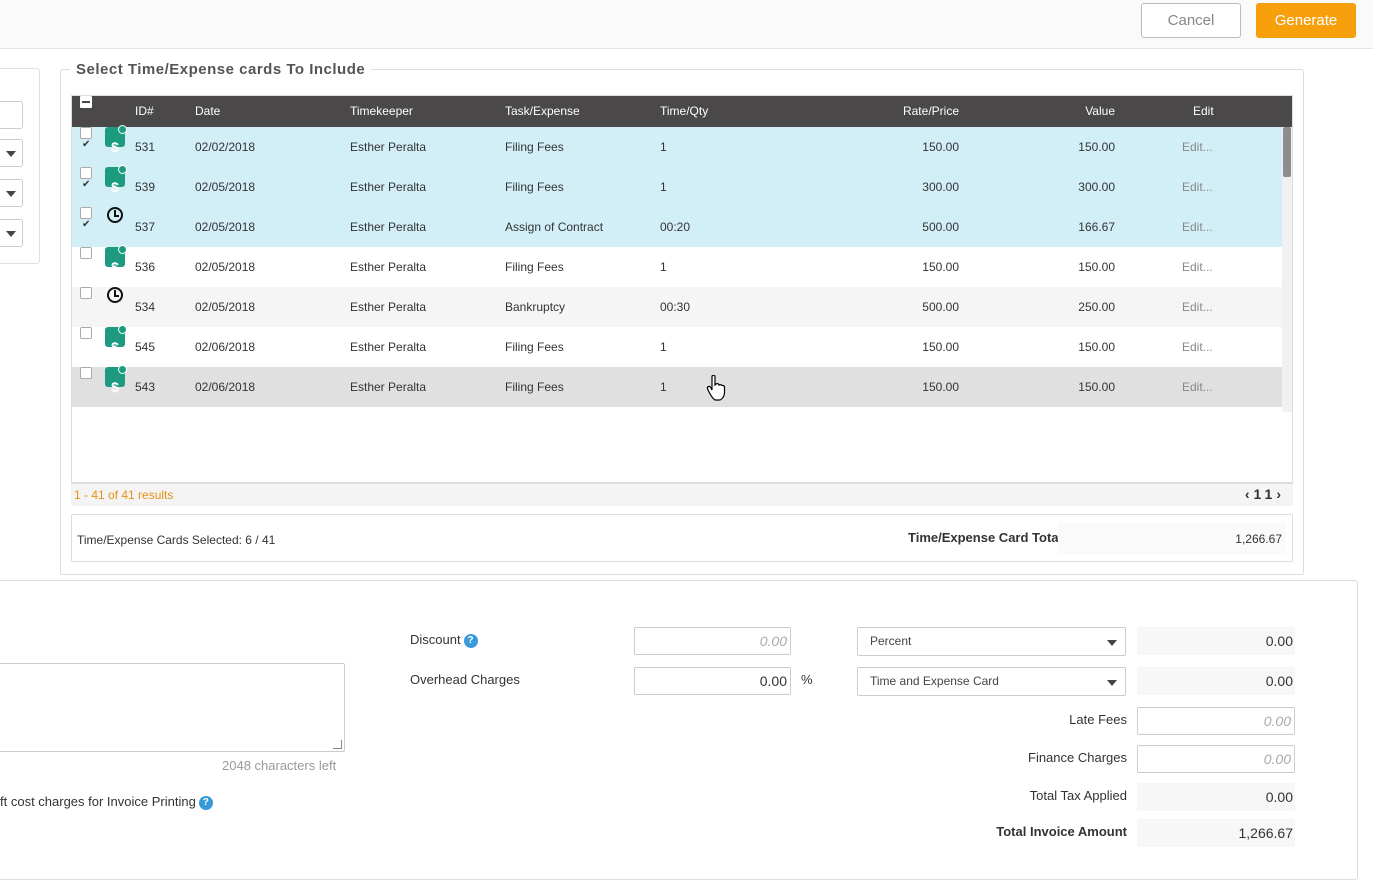 Image resolution: width=1373 pixels, height=880 pixels. I want to click on grid-scrollbar, so click(1287, 269).